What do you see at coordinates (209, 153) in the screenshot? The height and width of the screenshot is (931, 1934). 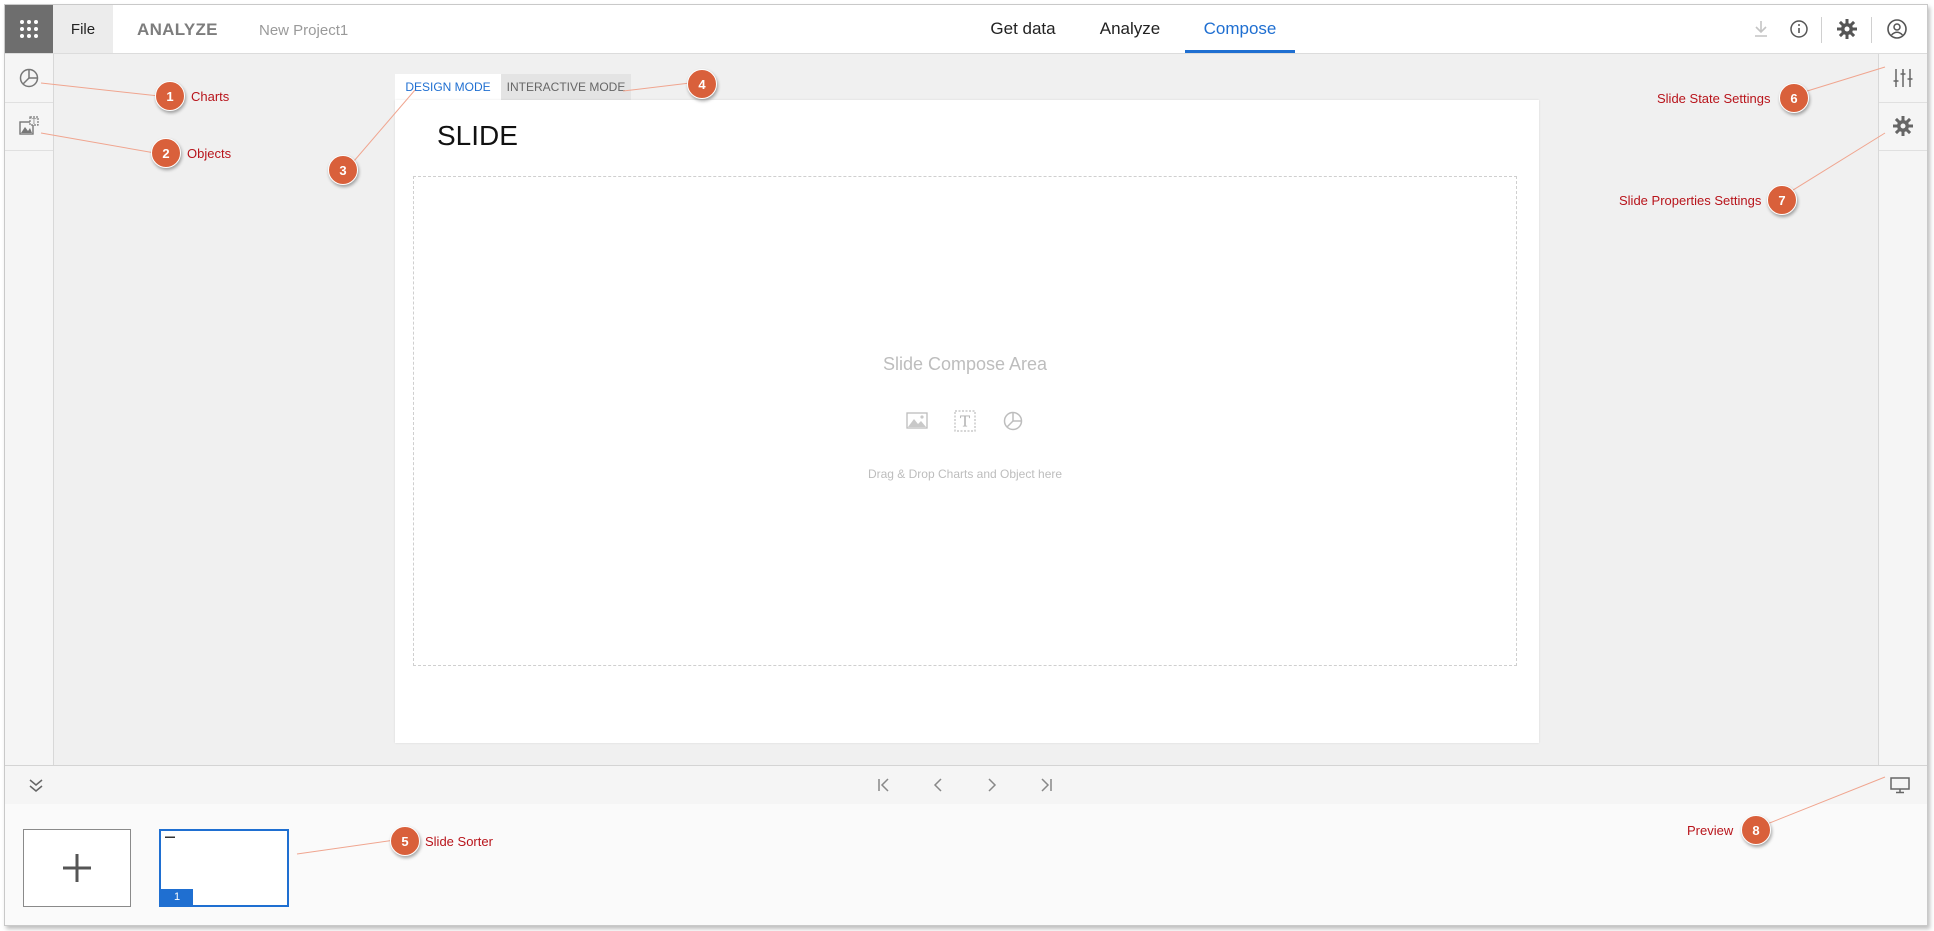 I see `callout-label: Objects` at bounding box center [209, 153].